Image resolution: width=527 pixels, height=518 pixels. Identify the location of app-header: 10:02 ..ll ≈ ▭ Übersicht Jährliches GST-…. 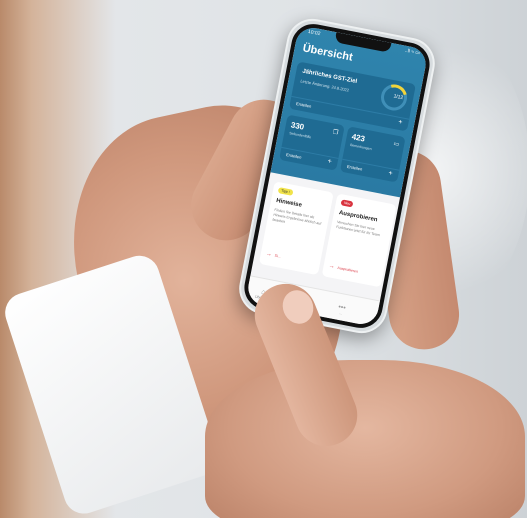
(349, 111).